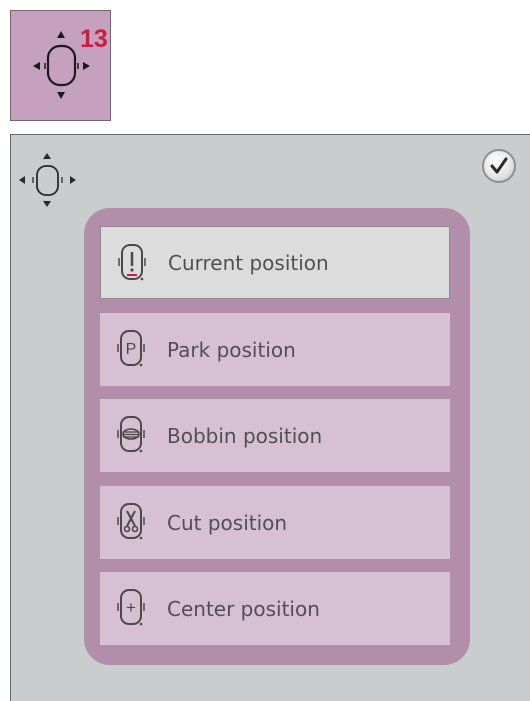 The width and height of the screenshot is (530, 701). I want to click on menu-item-label: Park position, so click(231, 349).